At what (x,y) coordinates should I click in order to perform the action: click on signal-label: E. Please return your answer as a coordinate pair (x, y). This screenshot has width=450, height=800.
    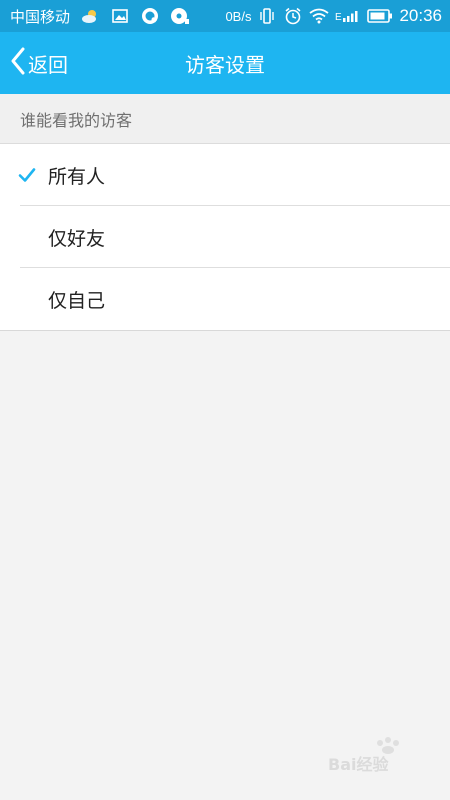
    Looking at the image, I should click on (338, 17).